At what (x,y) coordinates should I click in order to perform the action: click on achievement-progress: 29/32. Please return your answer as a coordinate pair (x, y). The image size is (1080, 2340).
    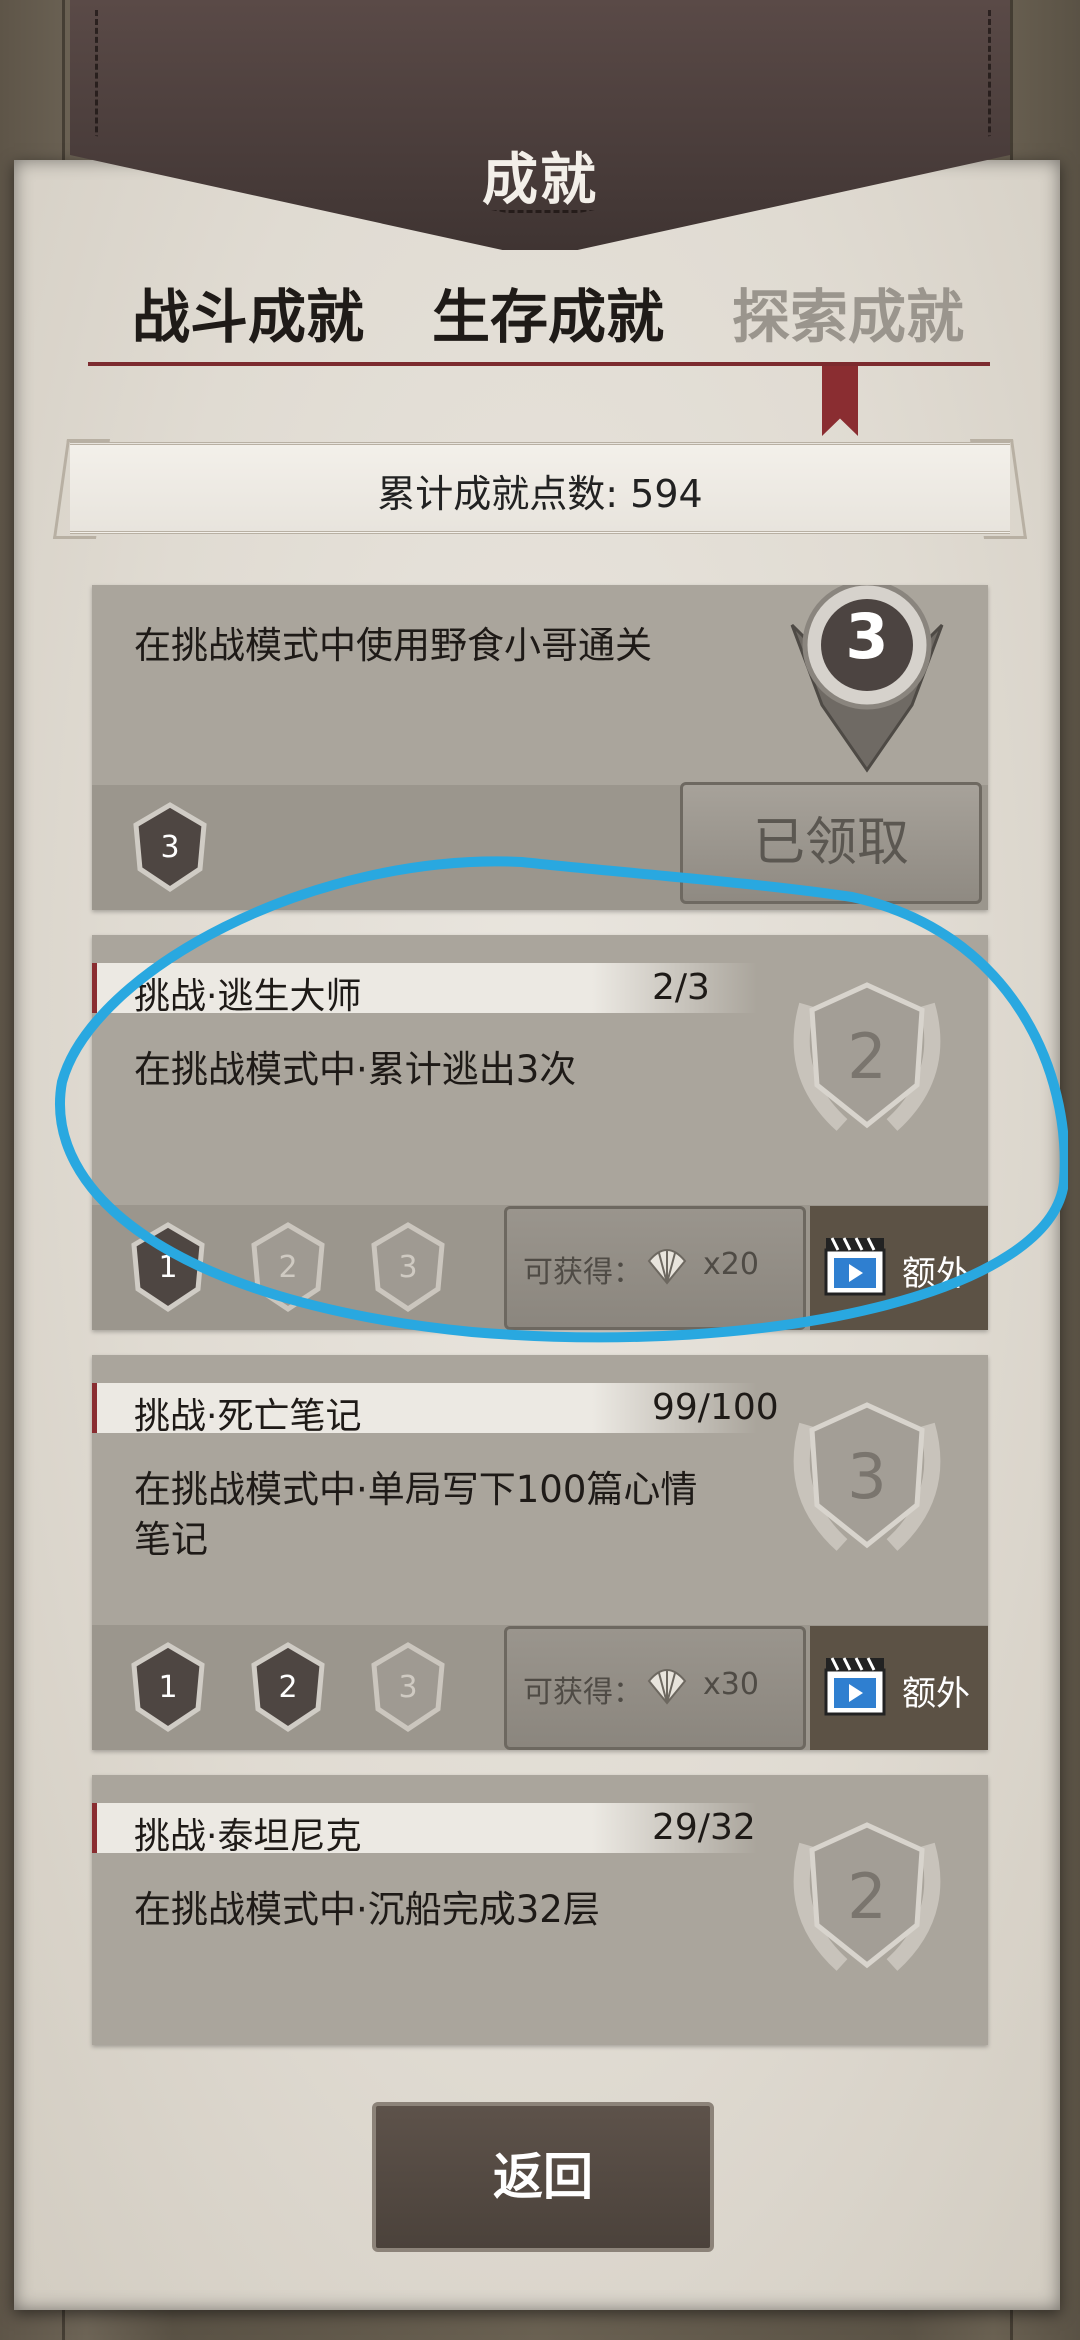
    Looking at the image, I should click on (704, 1827).